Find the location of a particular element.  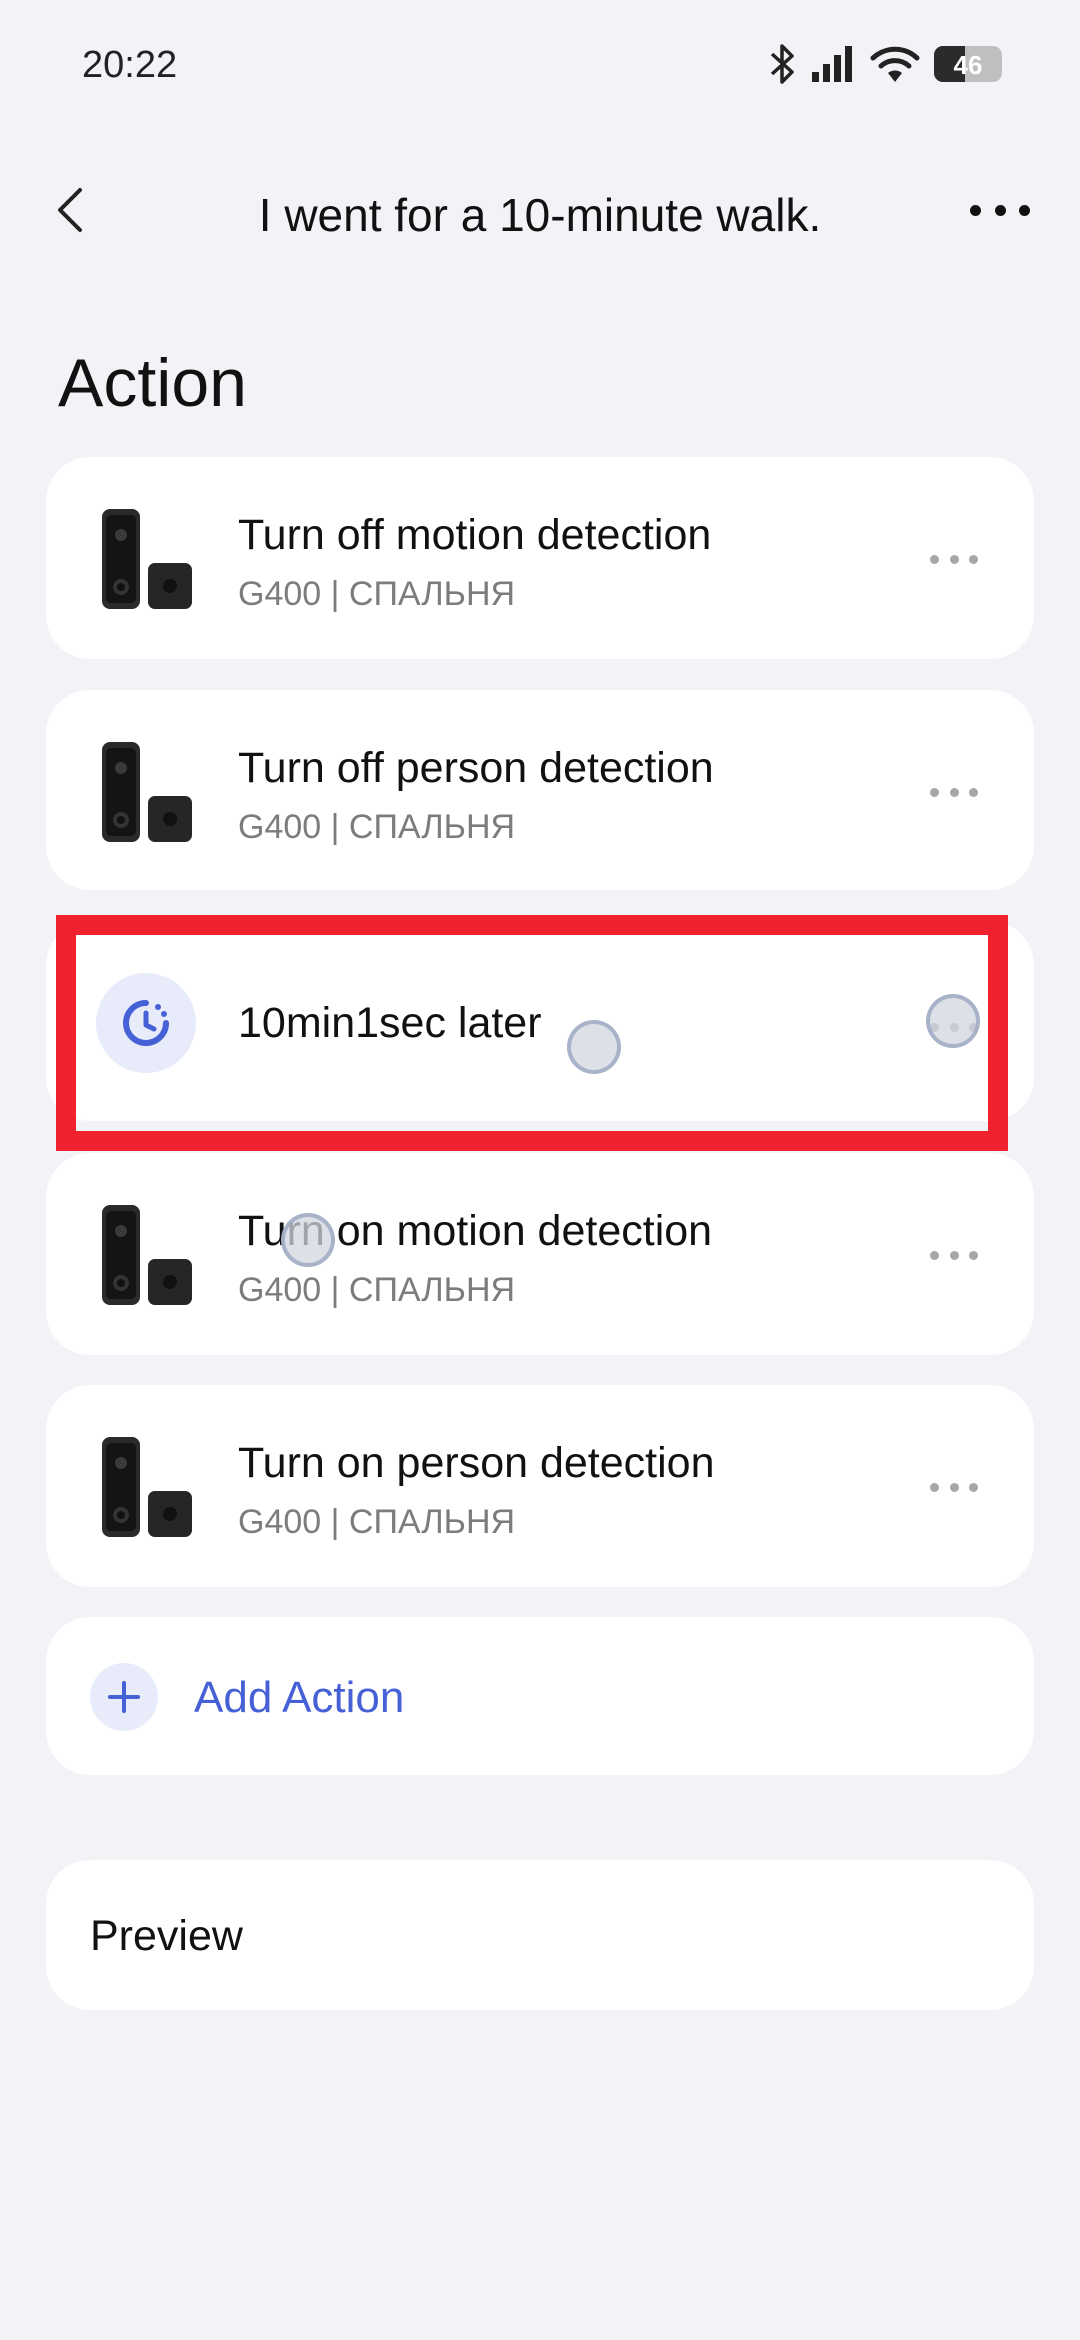

add-action-label: Add Action is located at coordinates (299, 1697).